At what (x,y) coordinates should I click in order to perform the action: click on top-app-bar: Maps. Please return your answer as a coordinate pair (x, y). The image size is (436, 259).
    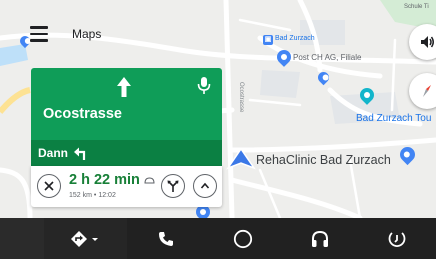
    Looking at the image, I should click on (100, 34).